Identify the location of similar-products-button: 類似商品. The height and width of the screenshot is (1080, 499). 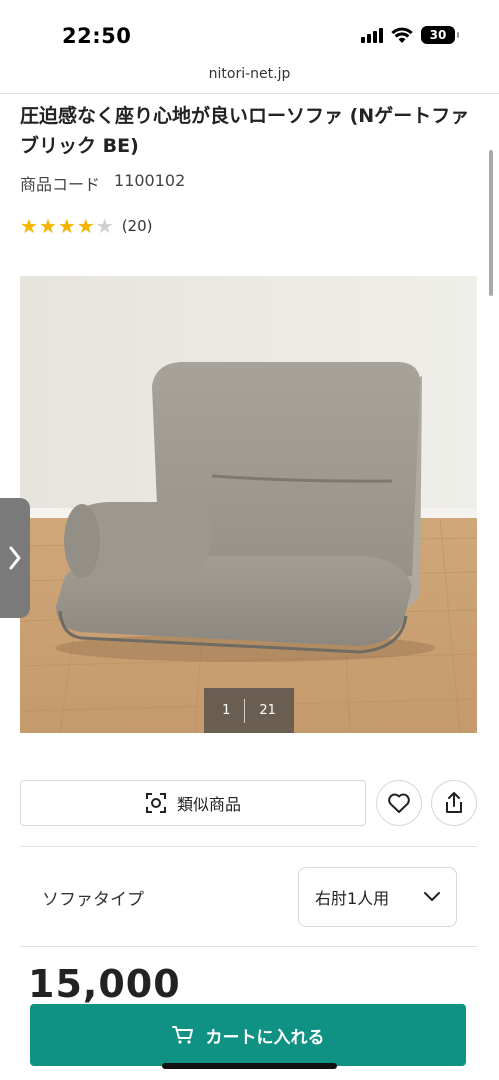
(193, 803).